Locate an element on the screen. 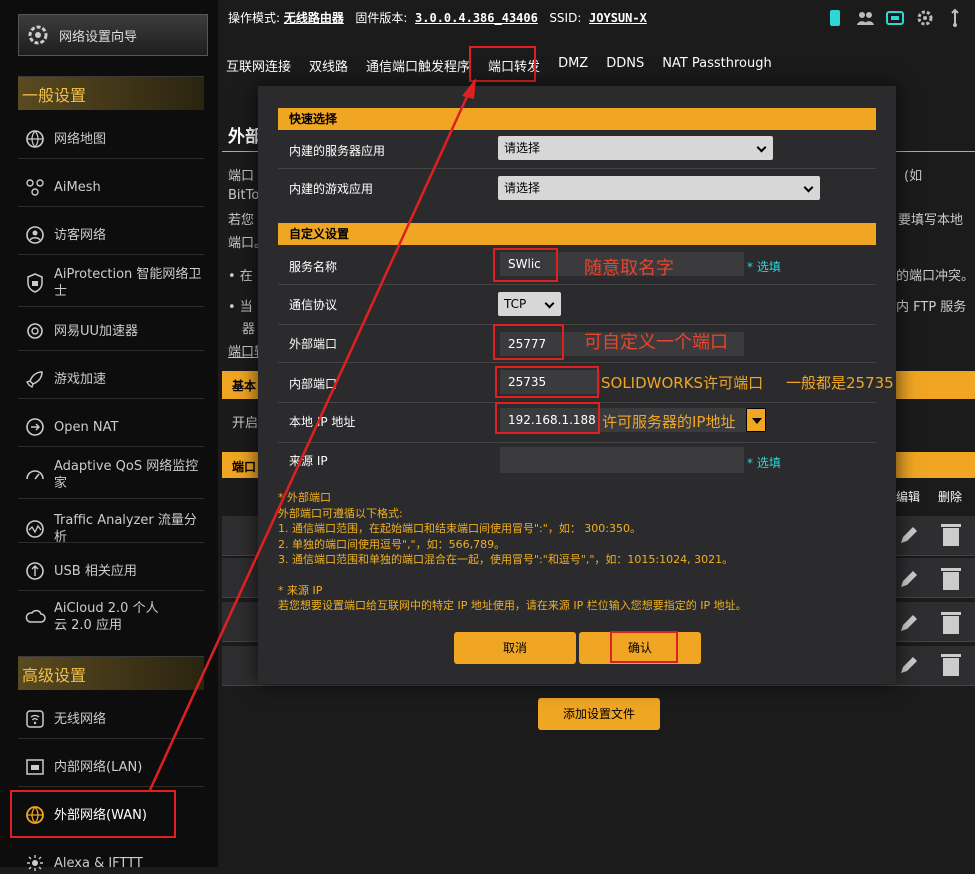  nav-usb-apps: USB 相关应用 is located at coordinates (113, 571).